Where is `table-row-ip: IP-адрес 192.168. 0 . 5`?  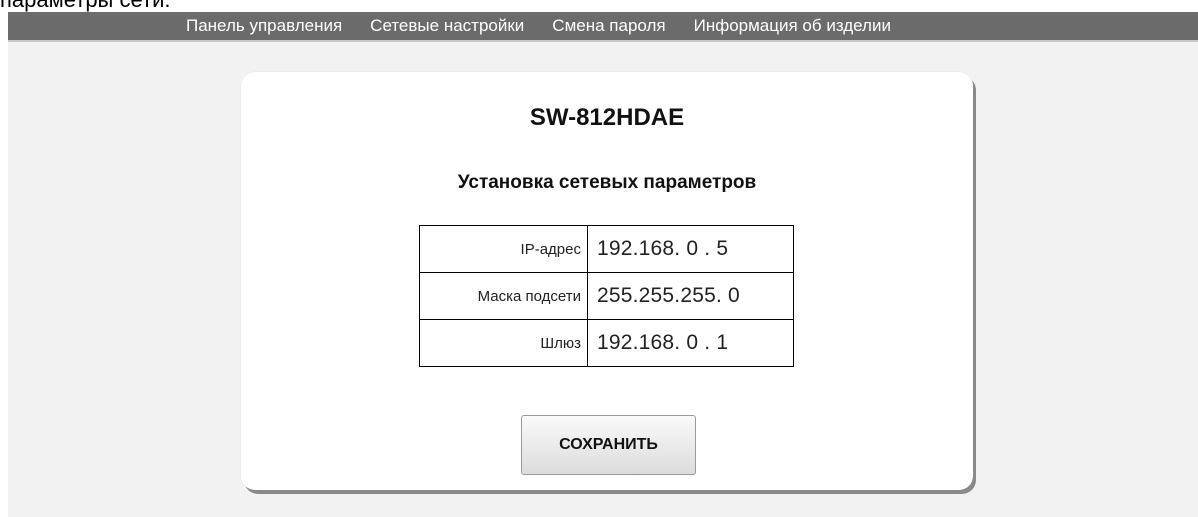
table-row-ip: IP-адрес 192.168. 0 . 5 is located at coordinates (606, 249).